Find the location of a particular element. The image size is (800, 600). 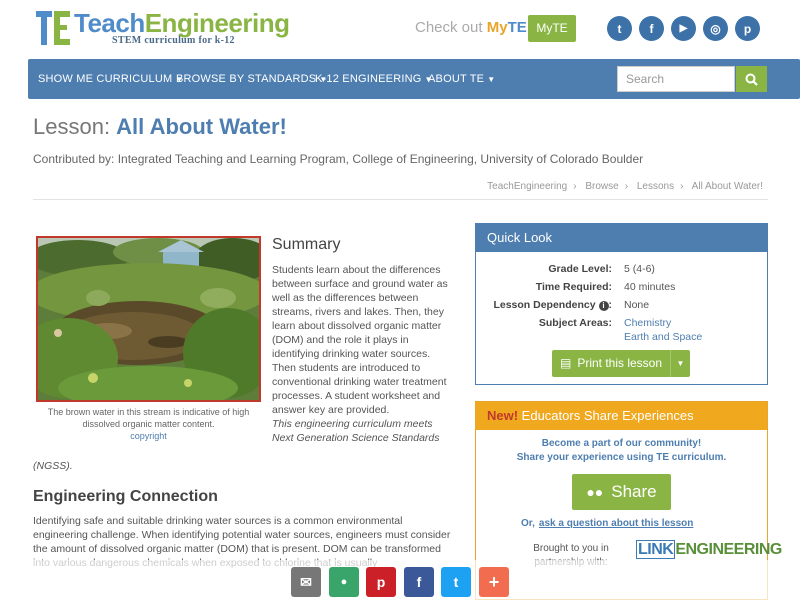

time-required-label: Time Required: is located at coordinates (573, 287).